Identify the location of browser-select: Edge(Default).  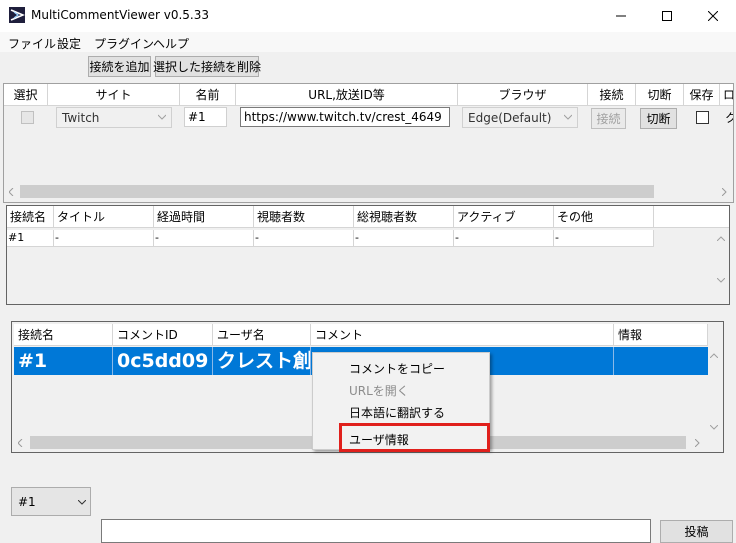
(520, 117).